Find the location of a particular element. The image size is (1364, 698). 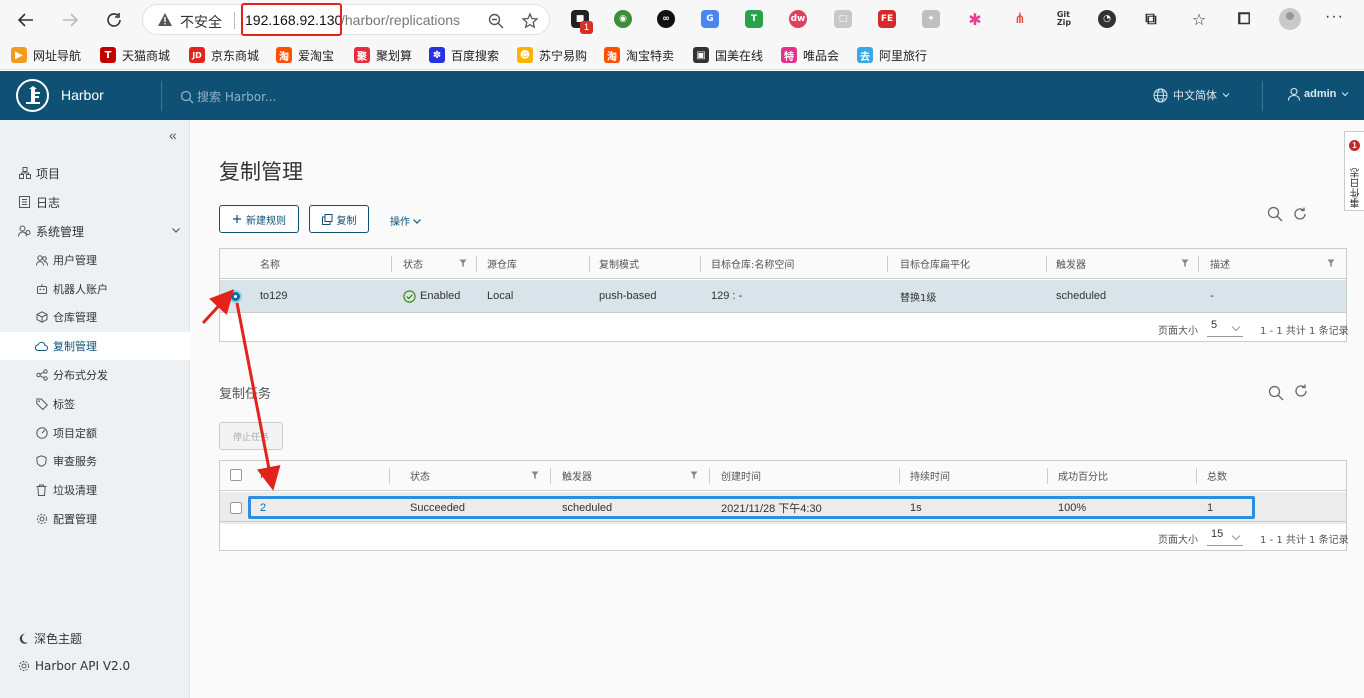

bookmark-7: 淘淘宝特卖 is located at coordinates (639, 55).